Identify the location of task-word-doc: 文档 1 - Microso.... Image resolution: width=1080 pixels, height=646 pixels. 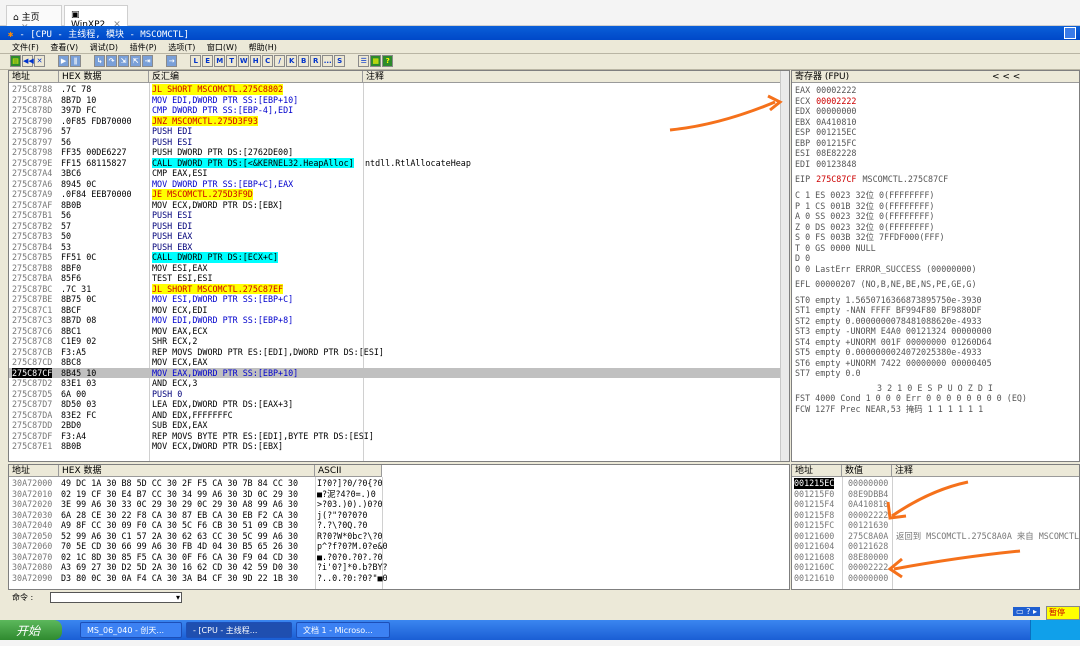
(343, 630).